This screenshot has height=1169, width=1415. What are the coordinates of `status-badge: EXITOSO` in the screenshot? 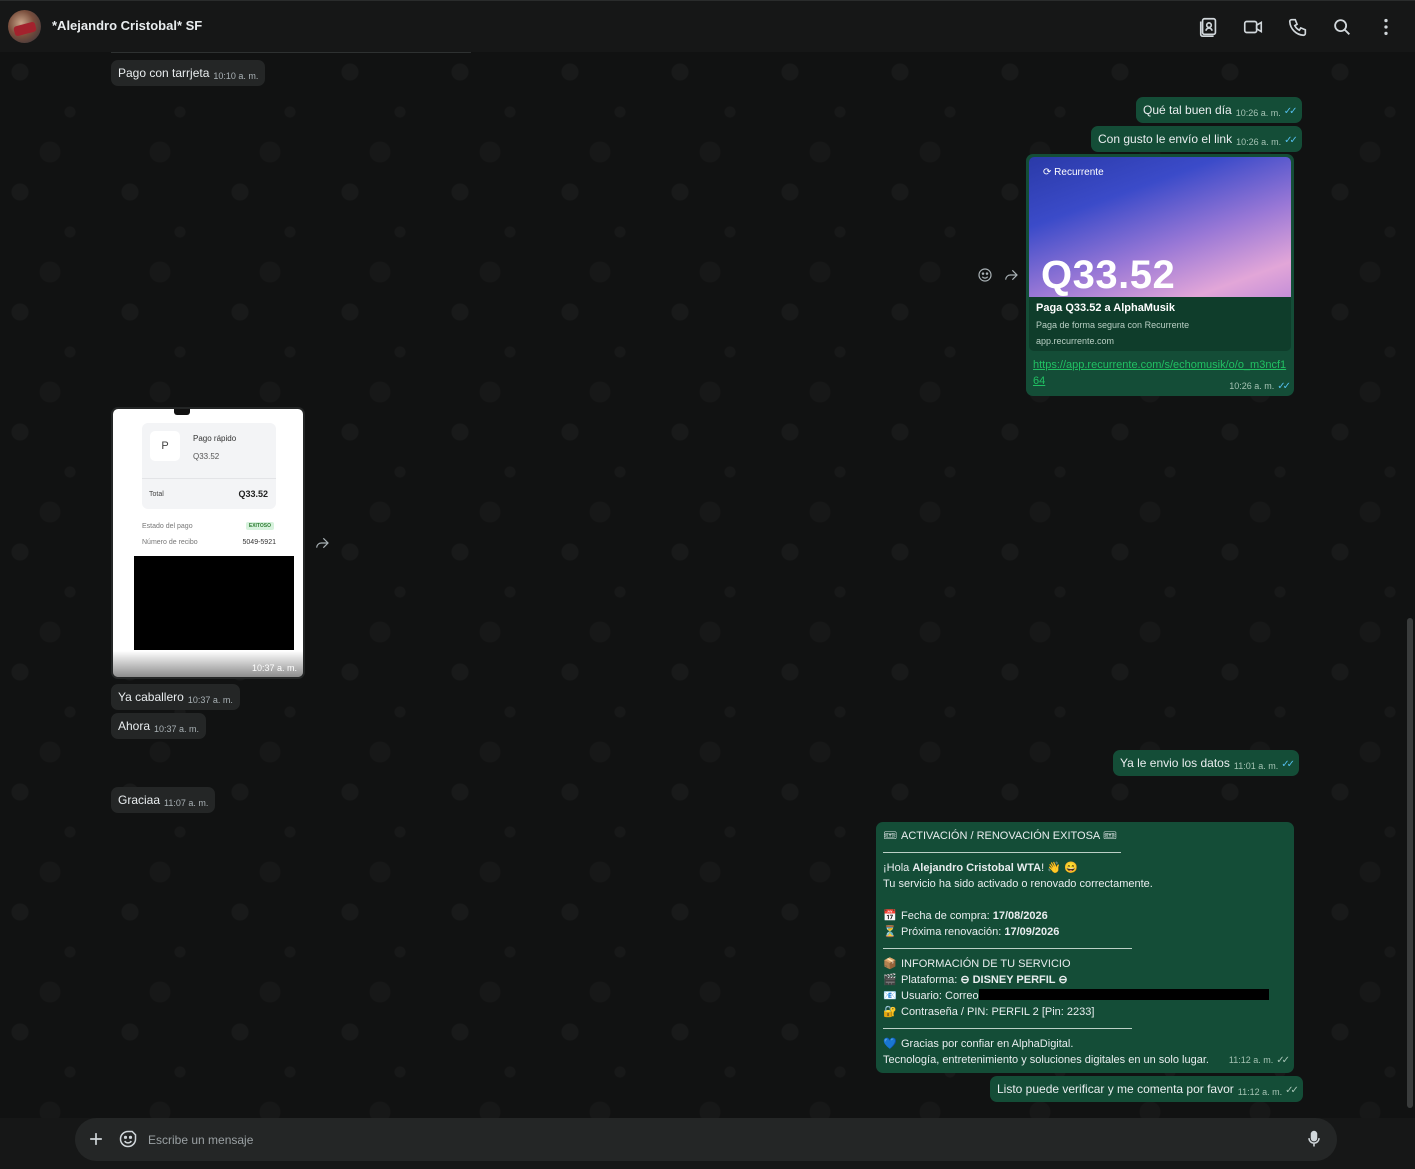 It's located at (259, 526).